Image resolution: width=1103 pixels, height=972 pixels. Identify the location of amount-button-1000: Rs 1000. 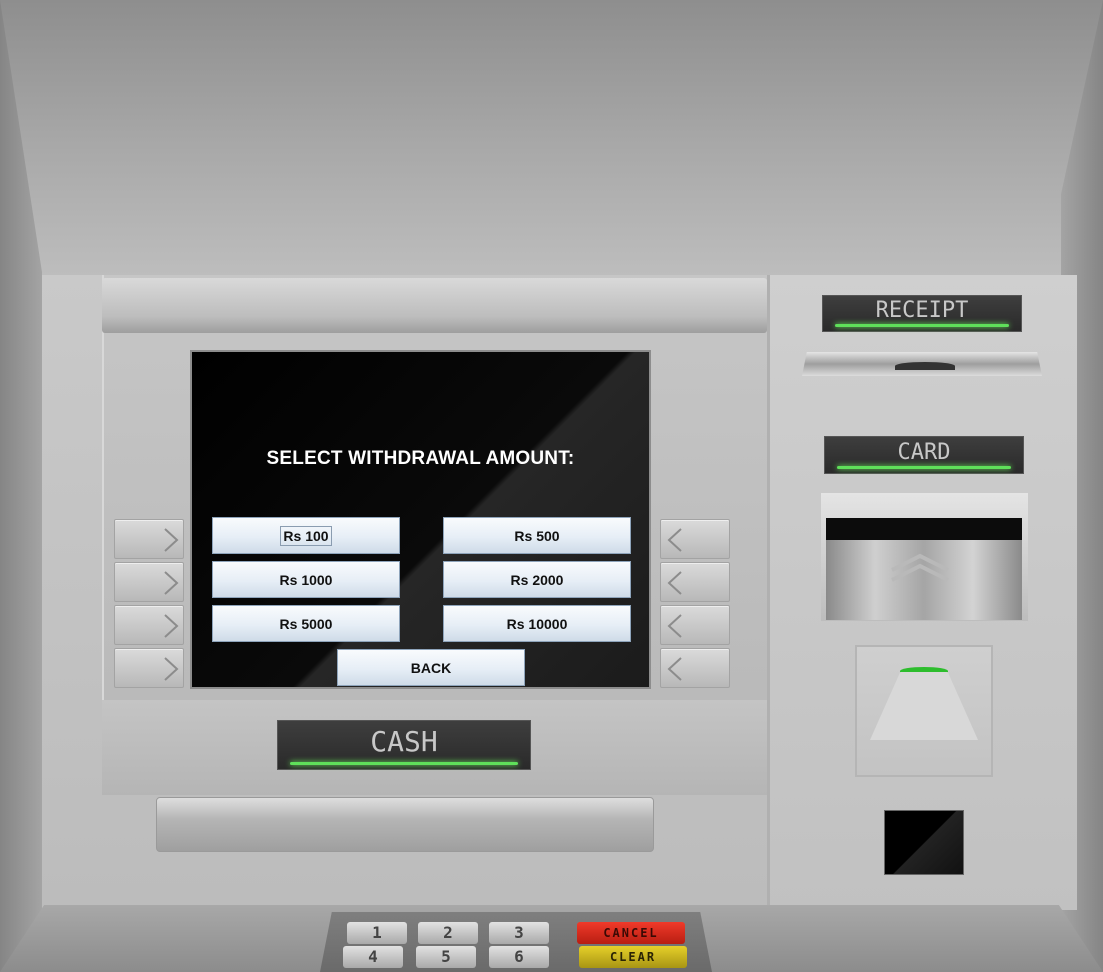
(306, 579).